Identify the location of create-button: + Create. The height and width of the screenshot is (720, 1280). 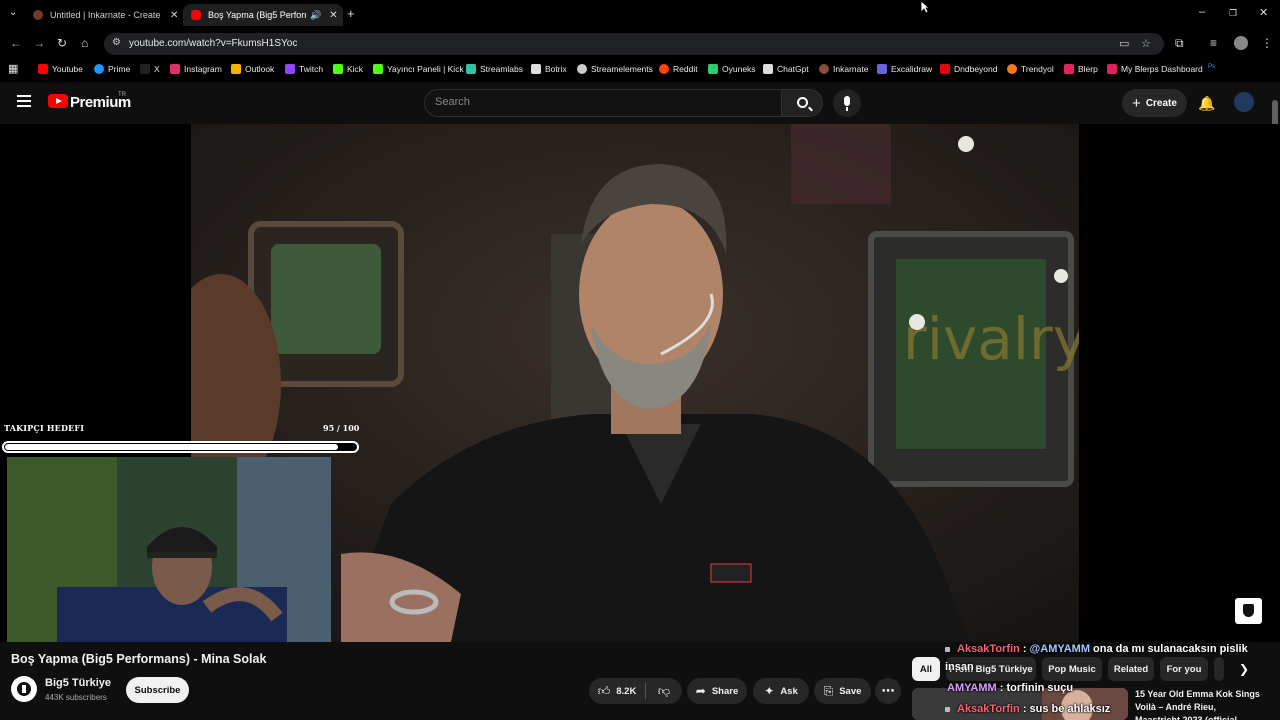
(1154, 103).